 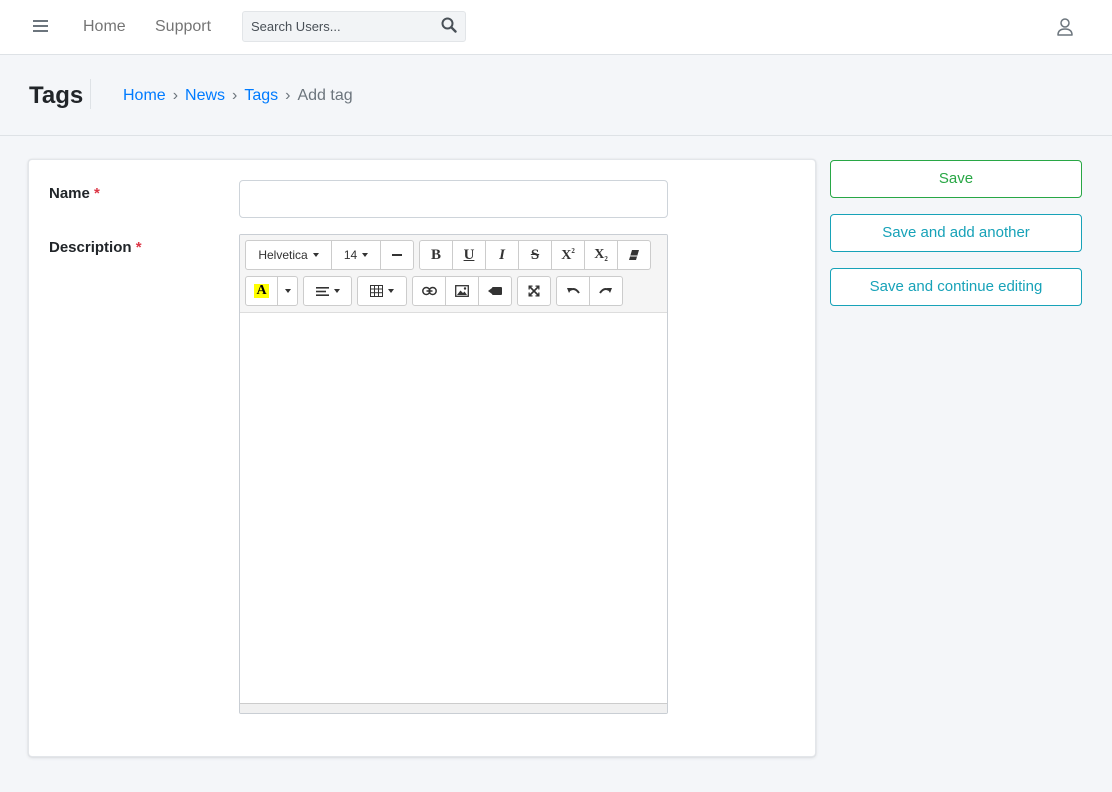 What do you see at coordinates (90, 247) in the screenshot?
I see `description-label-text: Description` at bounding box center [90, 247].